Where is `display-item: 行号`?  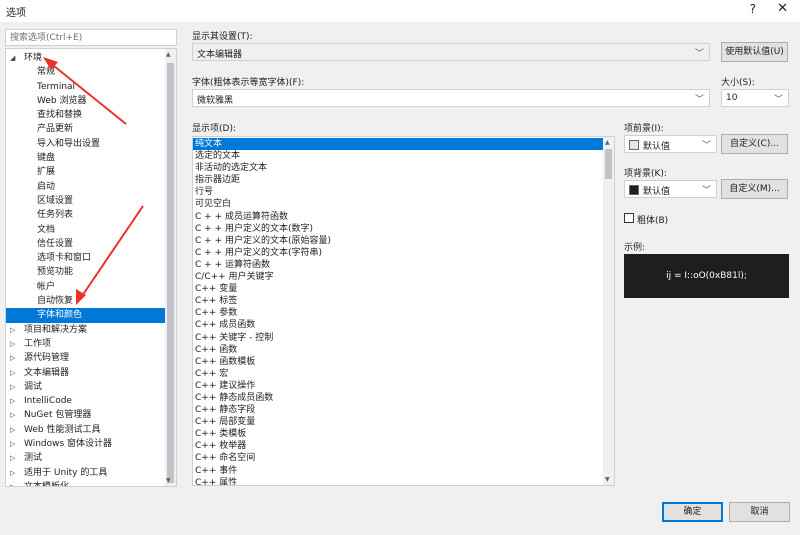 display-item: 行号 is located at coordinates (398, 192).